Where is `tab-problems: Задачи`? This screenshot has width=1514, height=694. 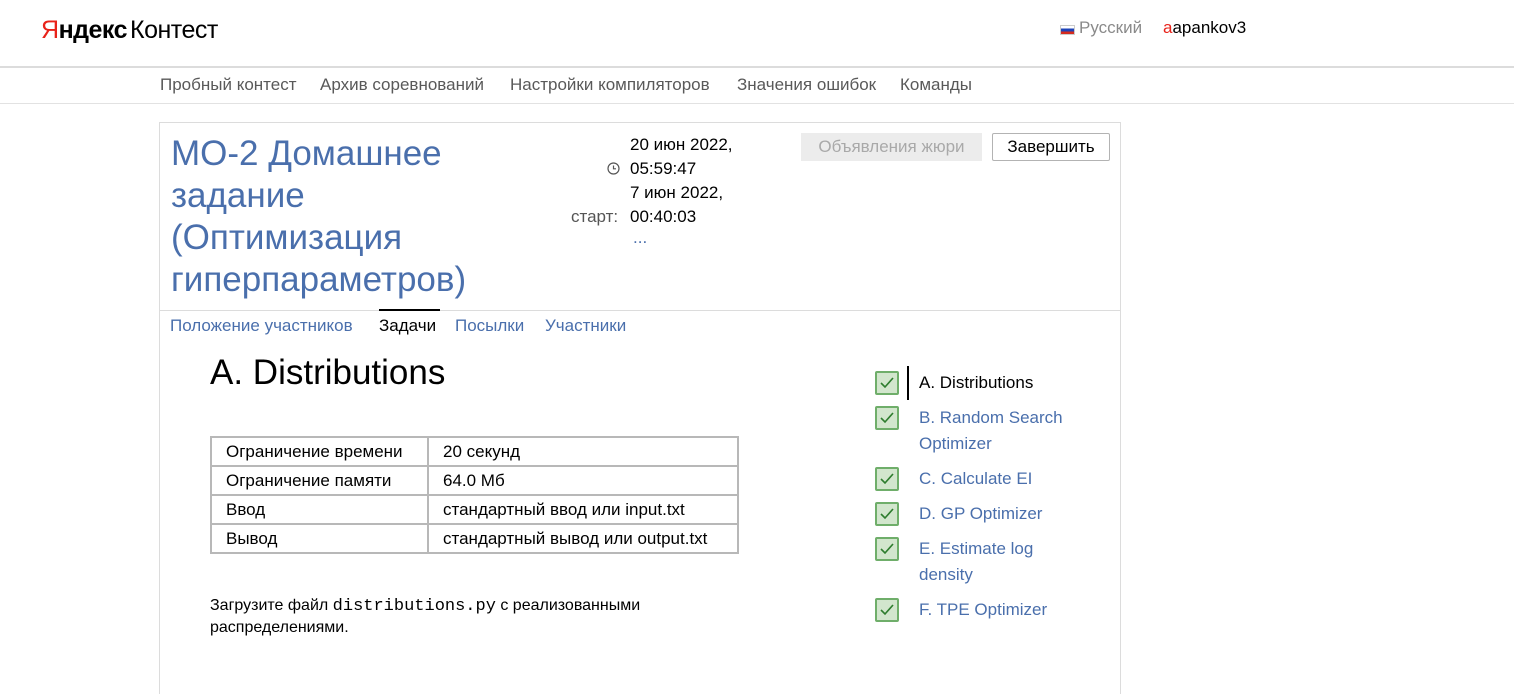 tab-problems: Задачи is located at coordinates (407, 326).